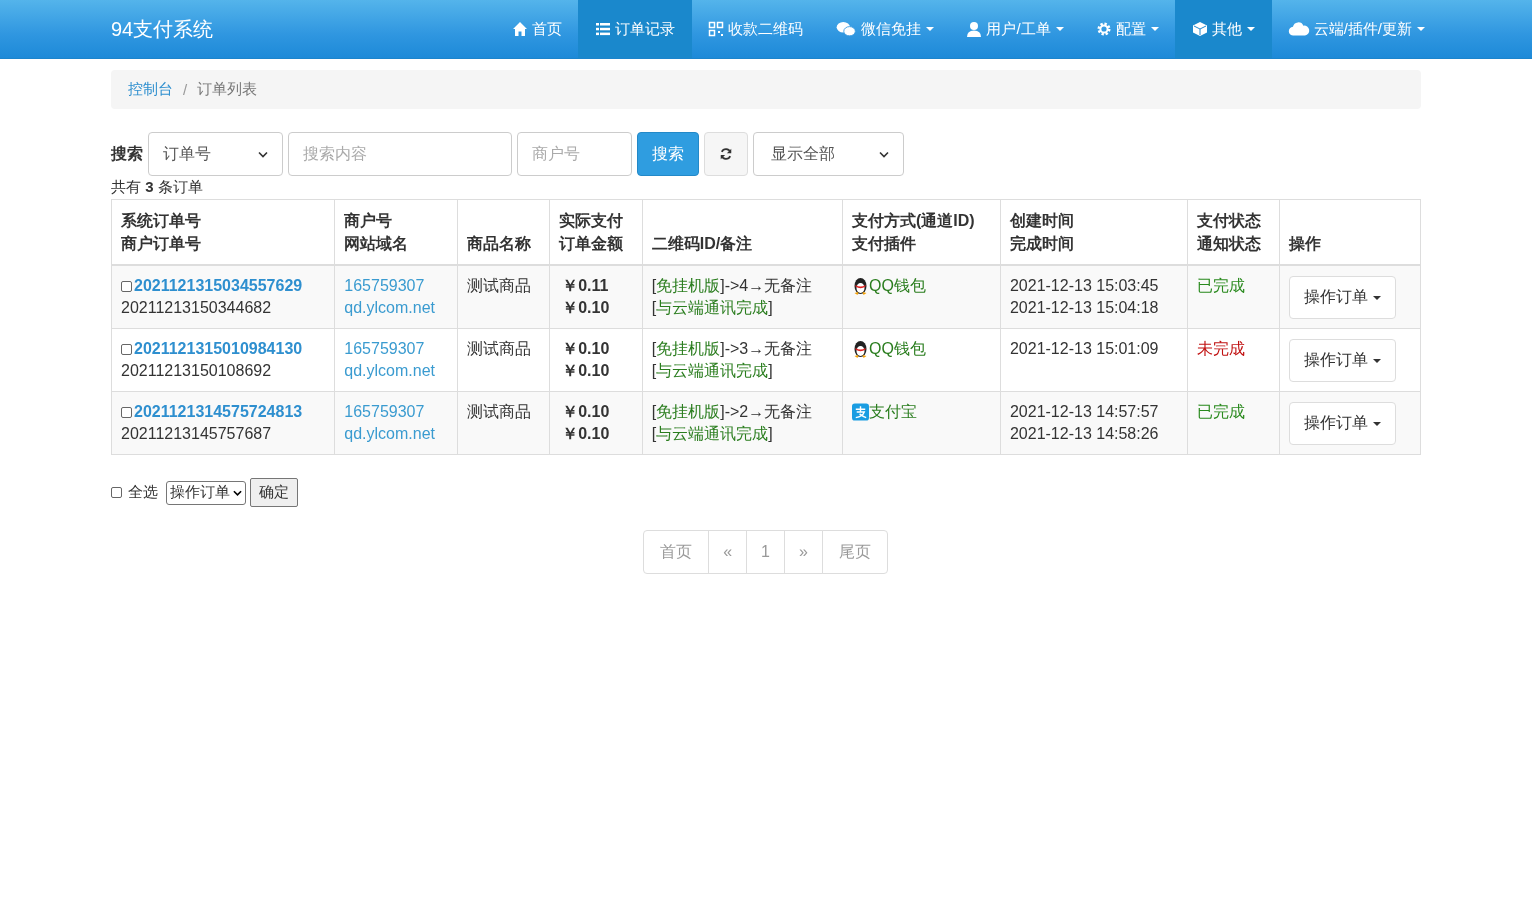  I want to click on nav-item: 收款二维码, so click(756, 29).